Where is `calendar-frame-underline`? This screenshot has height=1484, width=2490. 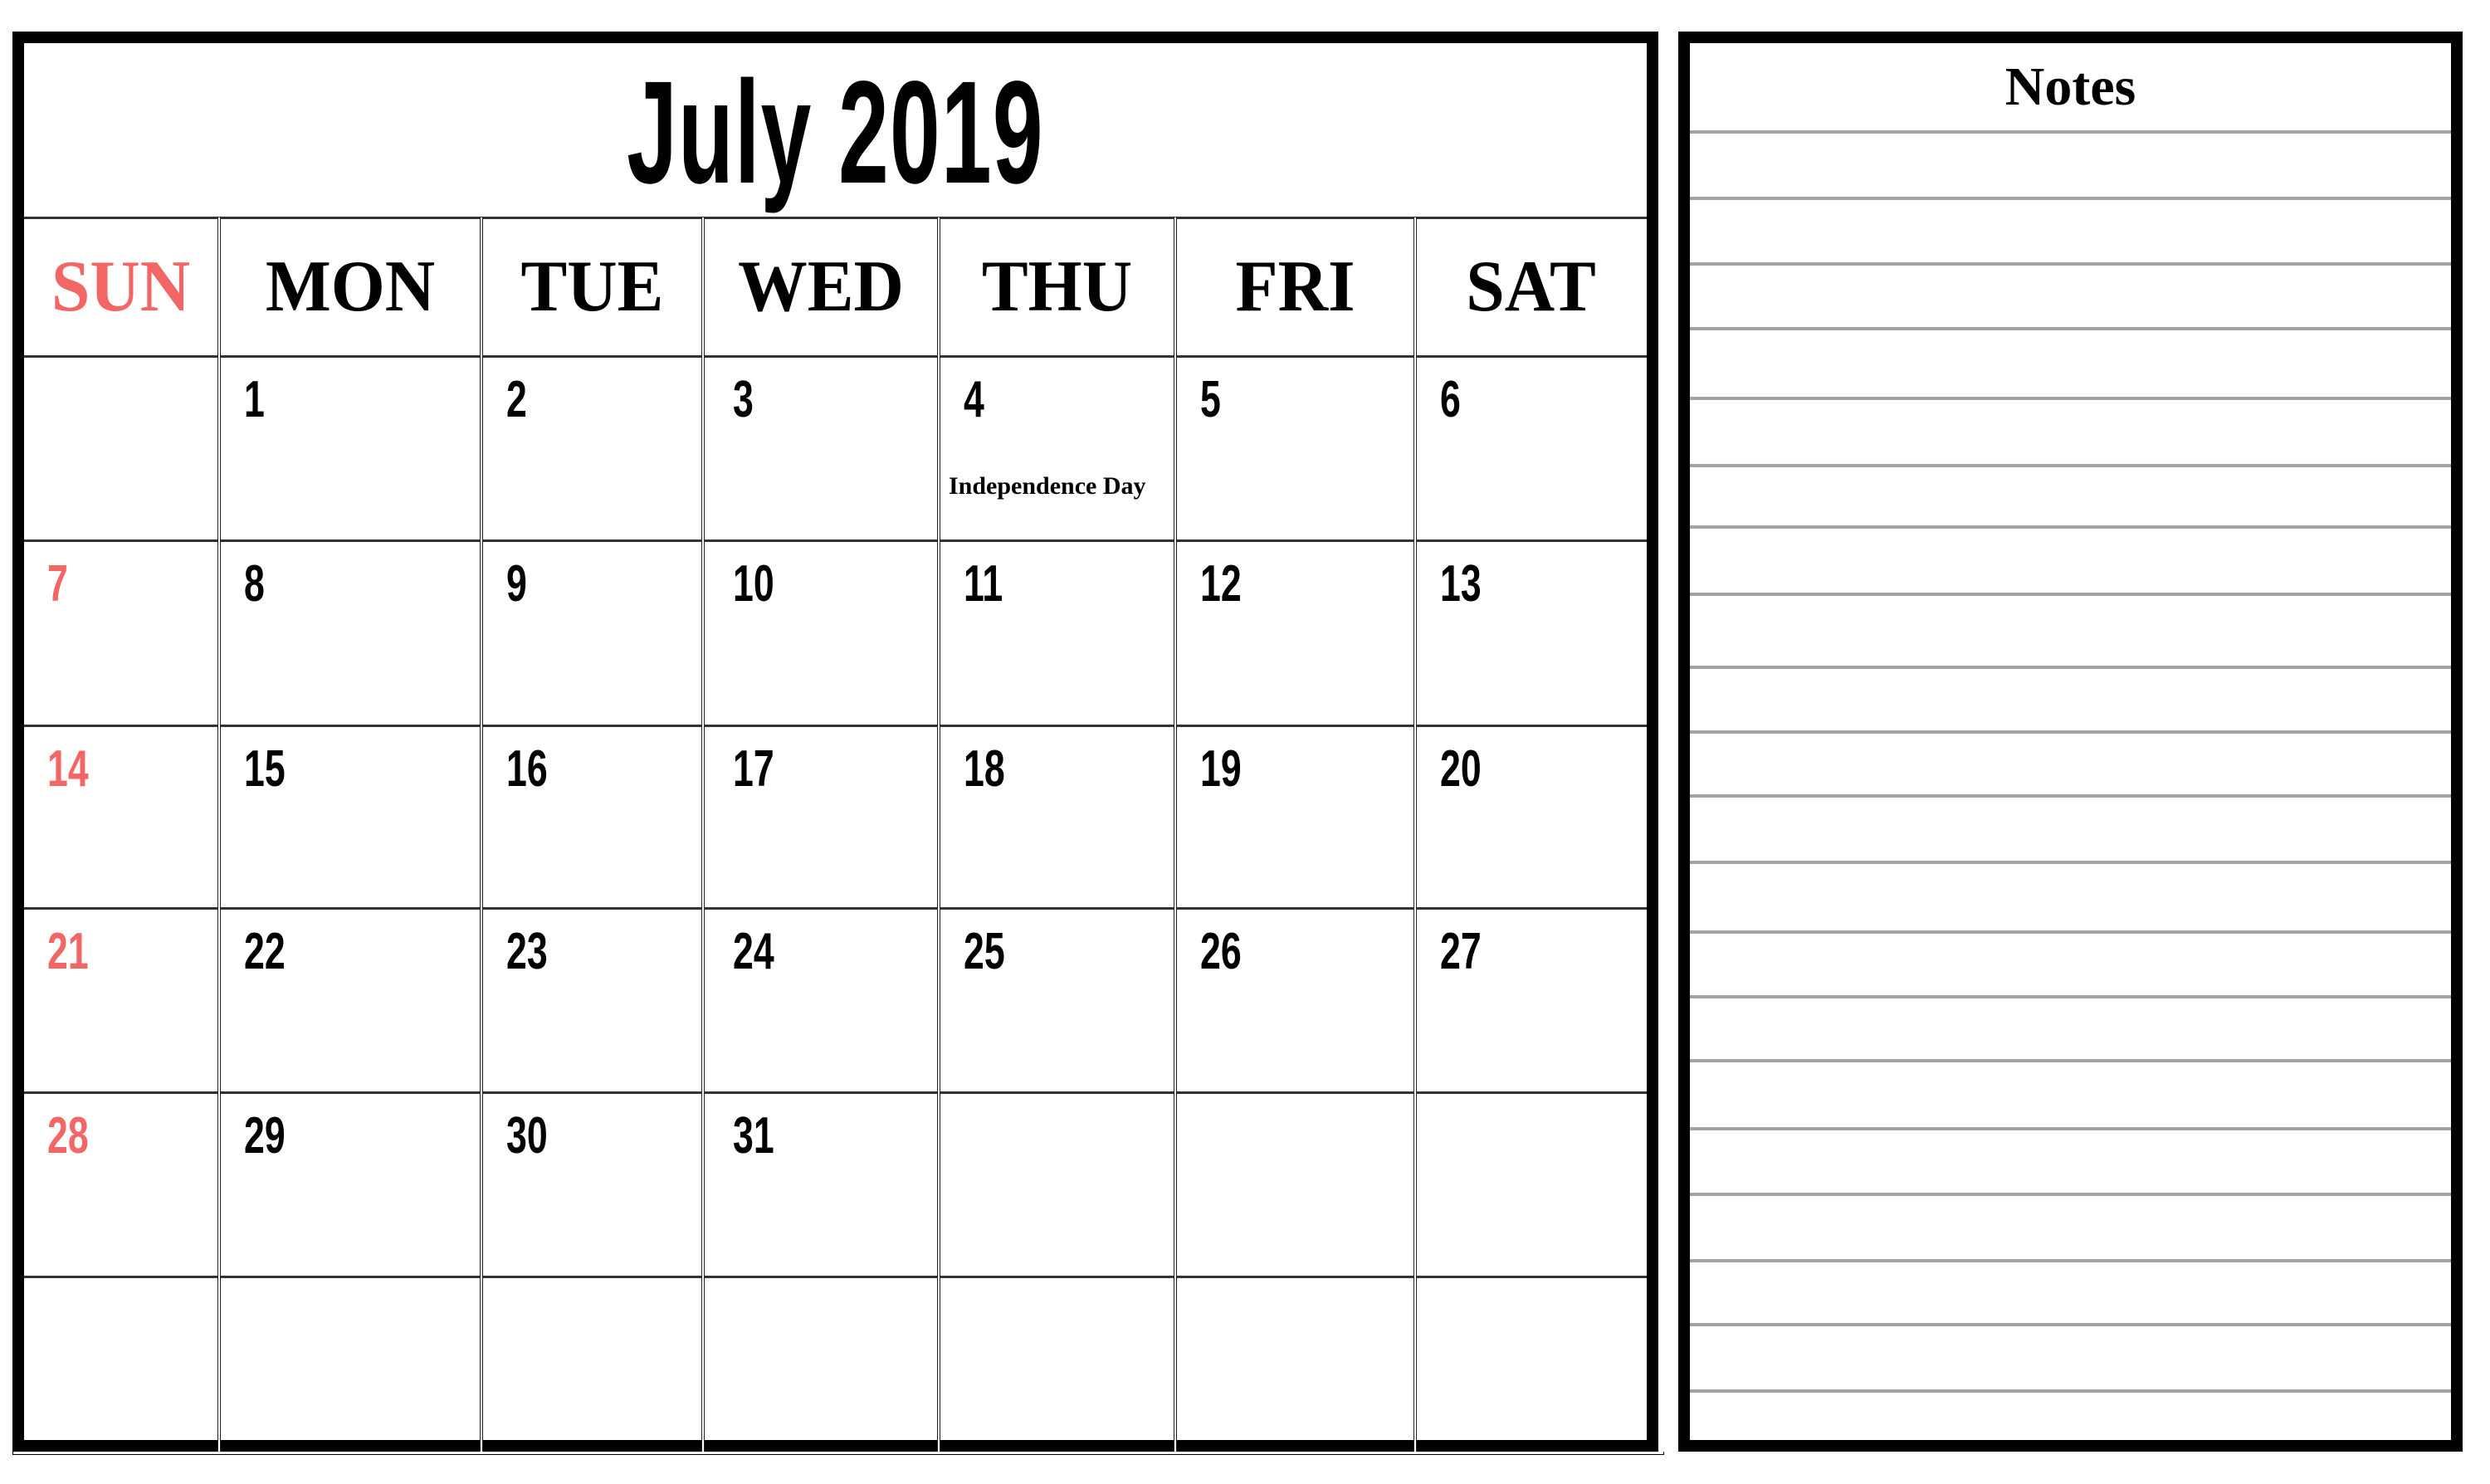 calendar-frame-underline is located at coordinates (838, 1453).